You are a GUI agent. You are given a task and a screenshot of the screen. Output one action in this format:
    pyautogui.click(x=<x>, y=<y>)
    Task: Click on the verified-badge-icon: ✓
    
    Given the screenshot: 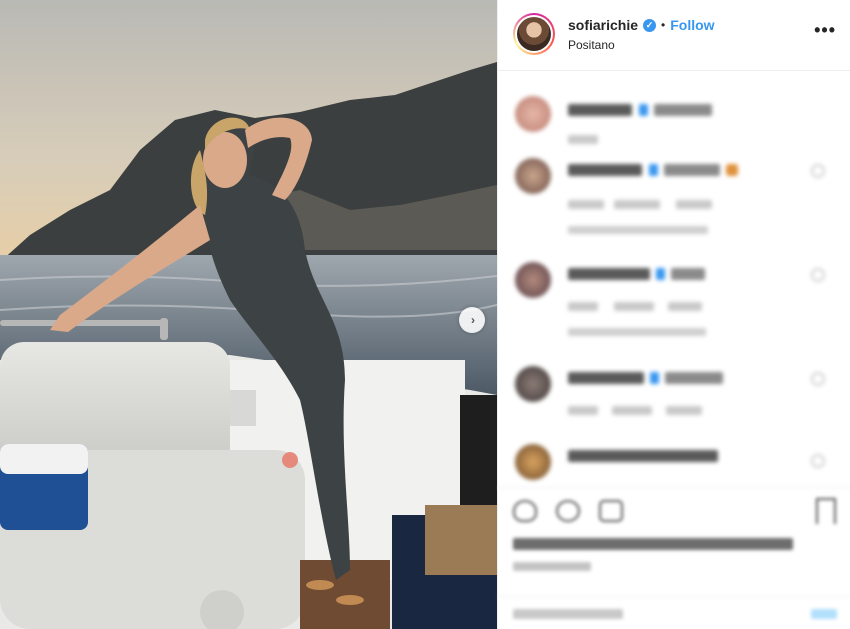 What is the action you would take?
    pyautogui.click(x=650, y=25)
    